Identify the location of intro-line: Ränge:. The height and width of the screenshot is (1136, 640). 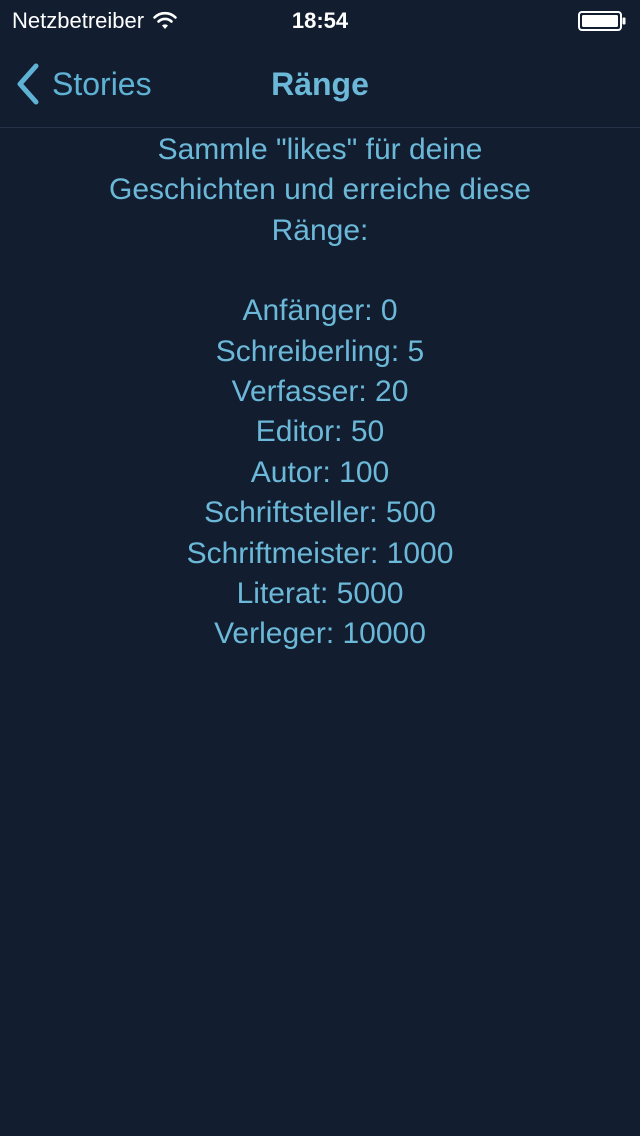
(320, 230).